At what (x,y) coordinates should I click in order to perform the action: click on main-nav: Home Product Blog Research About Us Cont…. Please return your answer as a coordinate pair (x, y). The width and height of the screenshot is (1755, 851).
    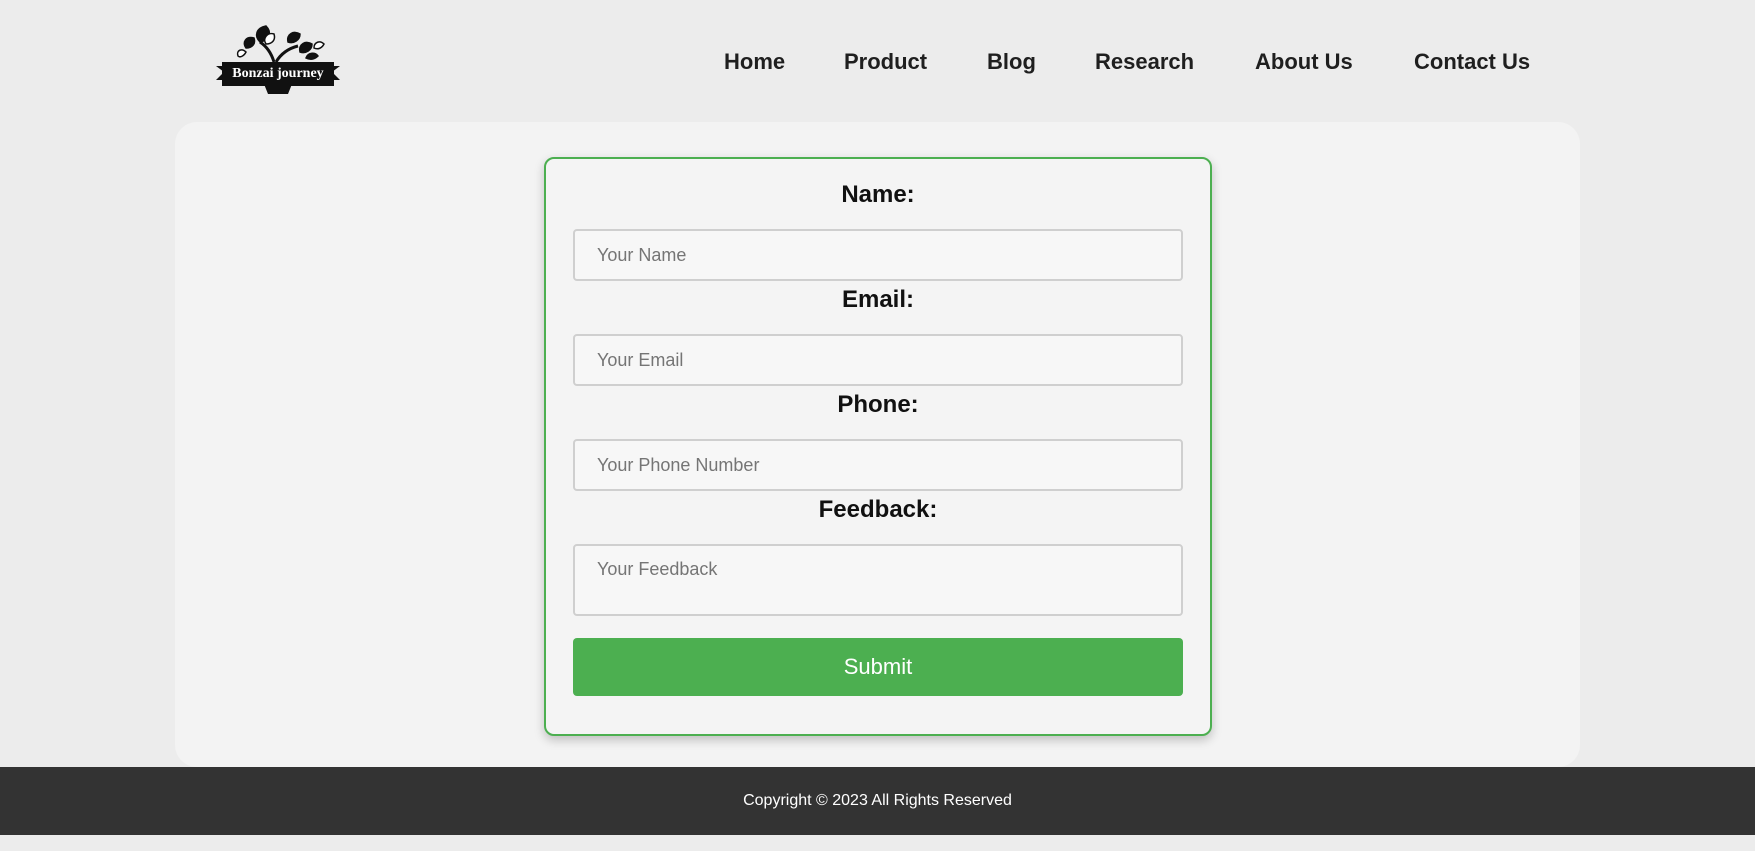
    Looking at the image, I should click on (877, 62).